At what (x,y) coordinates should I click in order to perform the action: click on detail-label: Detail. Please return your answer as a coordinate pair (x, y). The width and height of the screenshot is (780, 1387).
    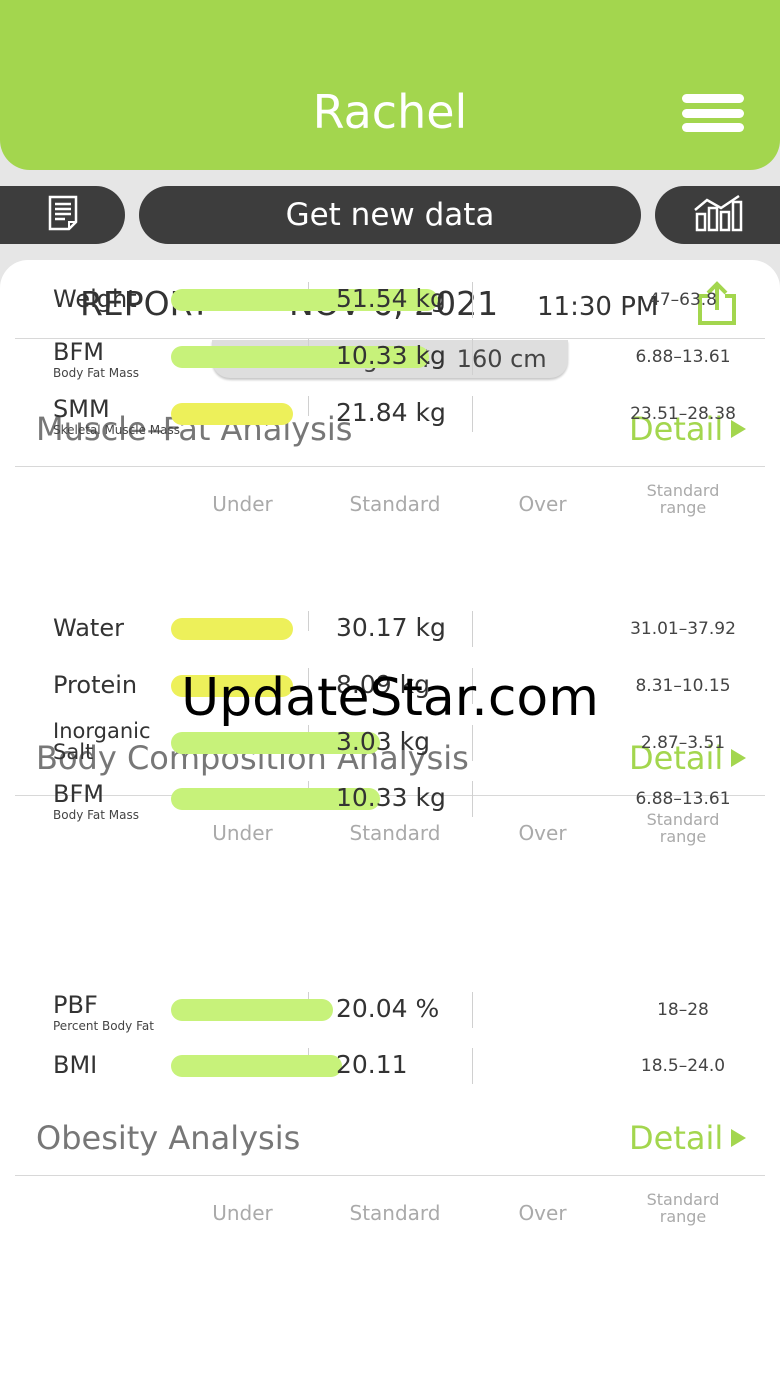
    Looking at the image, I should click on (676, 1138).